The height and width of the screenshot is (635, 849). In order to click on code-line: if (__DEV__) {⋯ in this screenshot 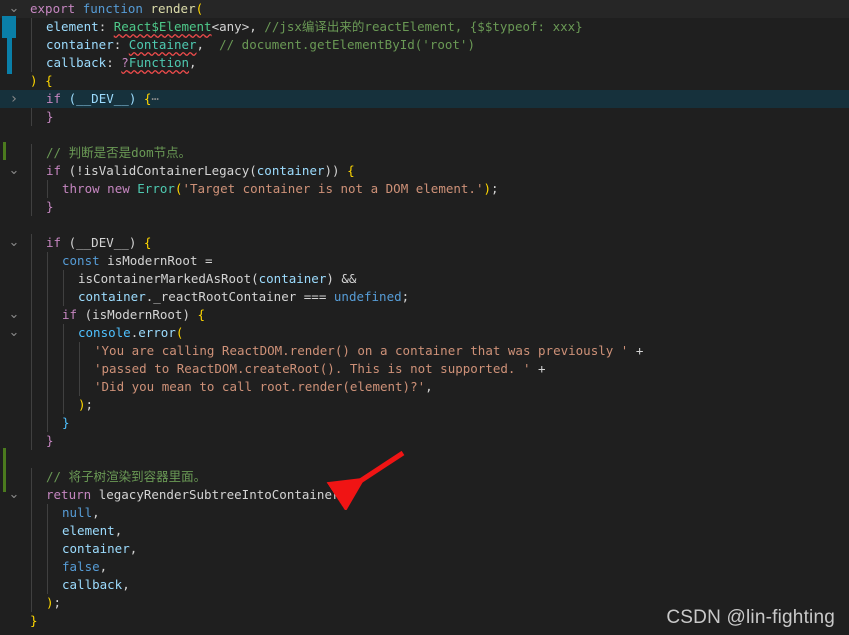, I will do `click(424, 99)`.